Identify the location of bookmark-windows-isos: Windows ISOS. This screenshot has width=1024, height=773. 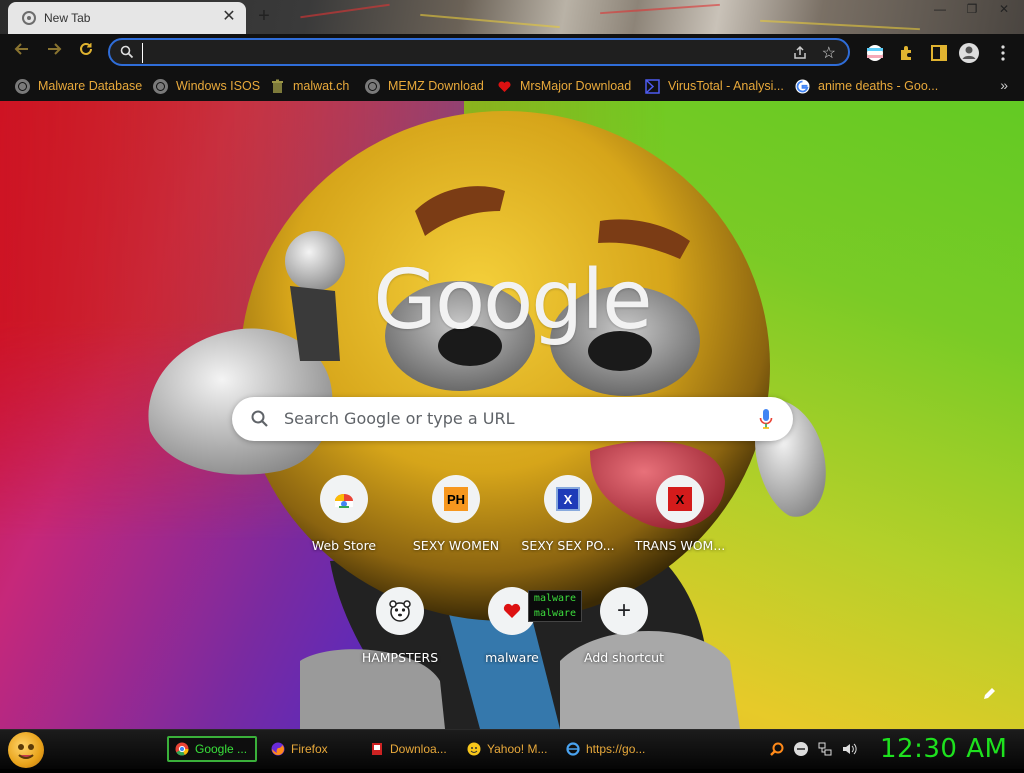
(206, 86).